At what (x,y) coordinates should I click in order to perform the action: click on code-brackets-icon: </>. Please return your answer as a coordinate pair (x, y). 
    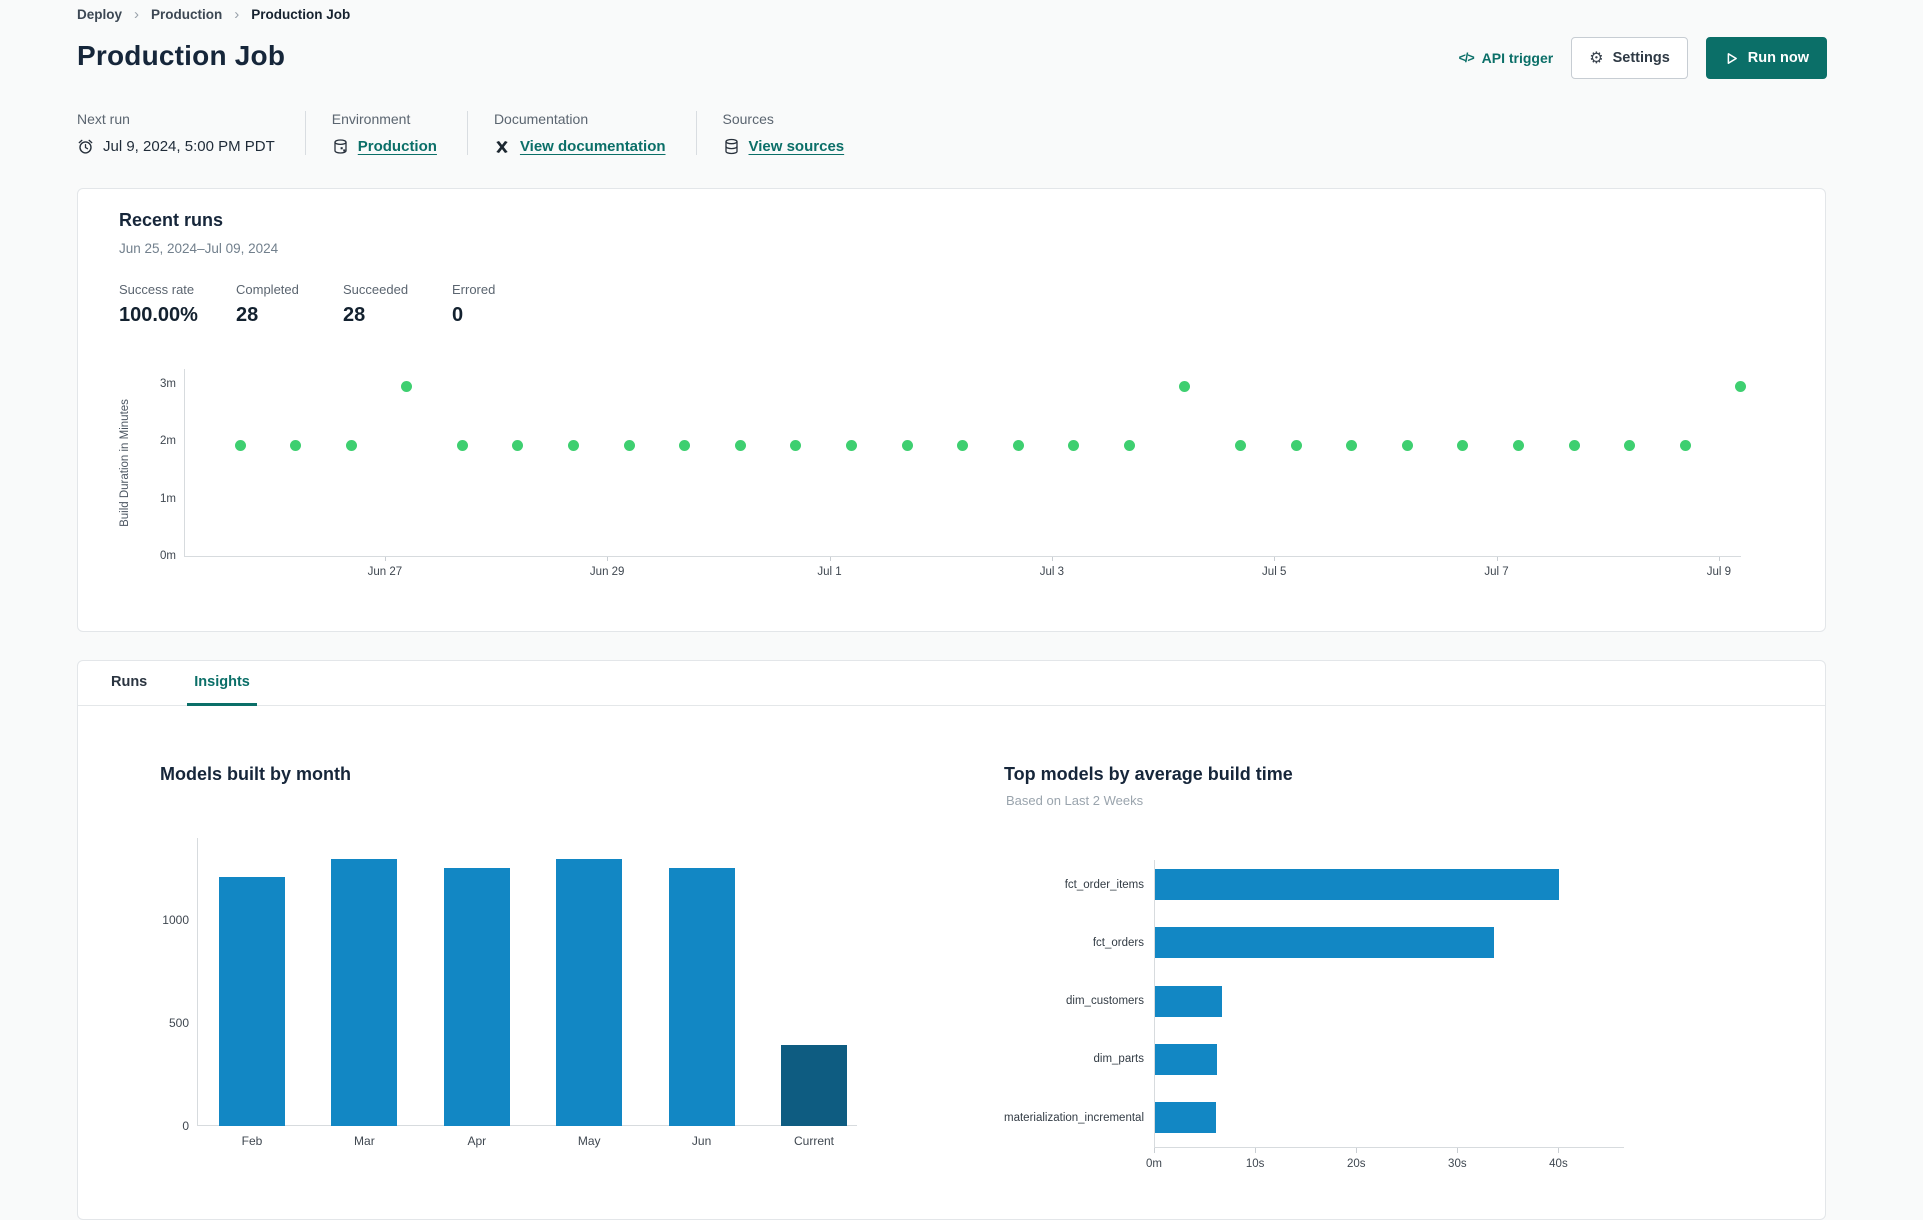
    Looking at the image, I should click on (1466, 58).